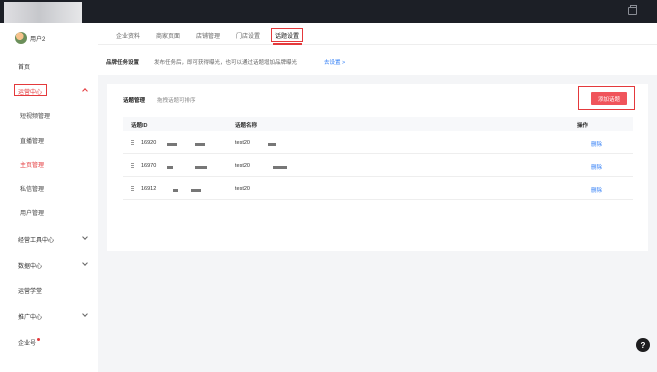  Describe the element at coordinates (49, 188) in the screenshot. I see `sidebar-item-messages: 私信管理` at that location.